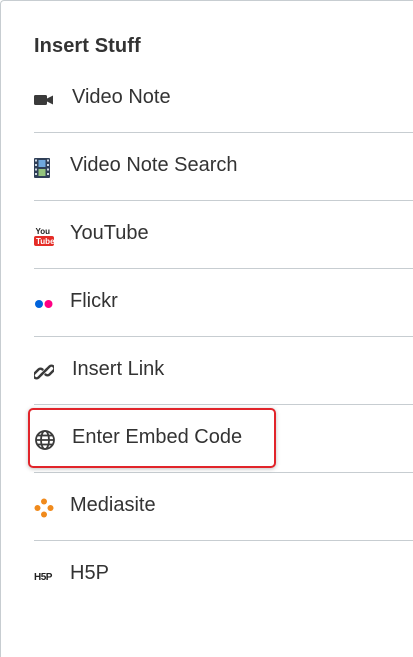  I want to click on video-camera-icon, so click(45, 100).